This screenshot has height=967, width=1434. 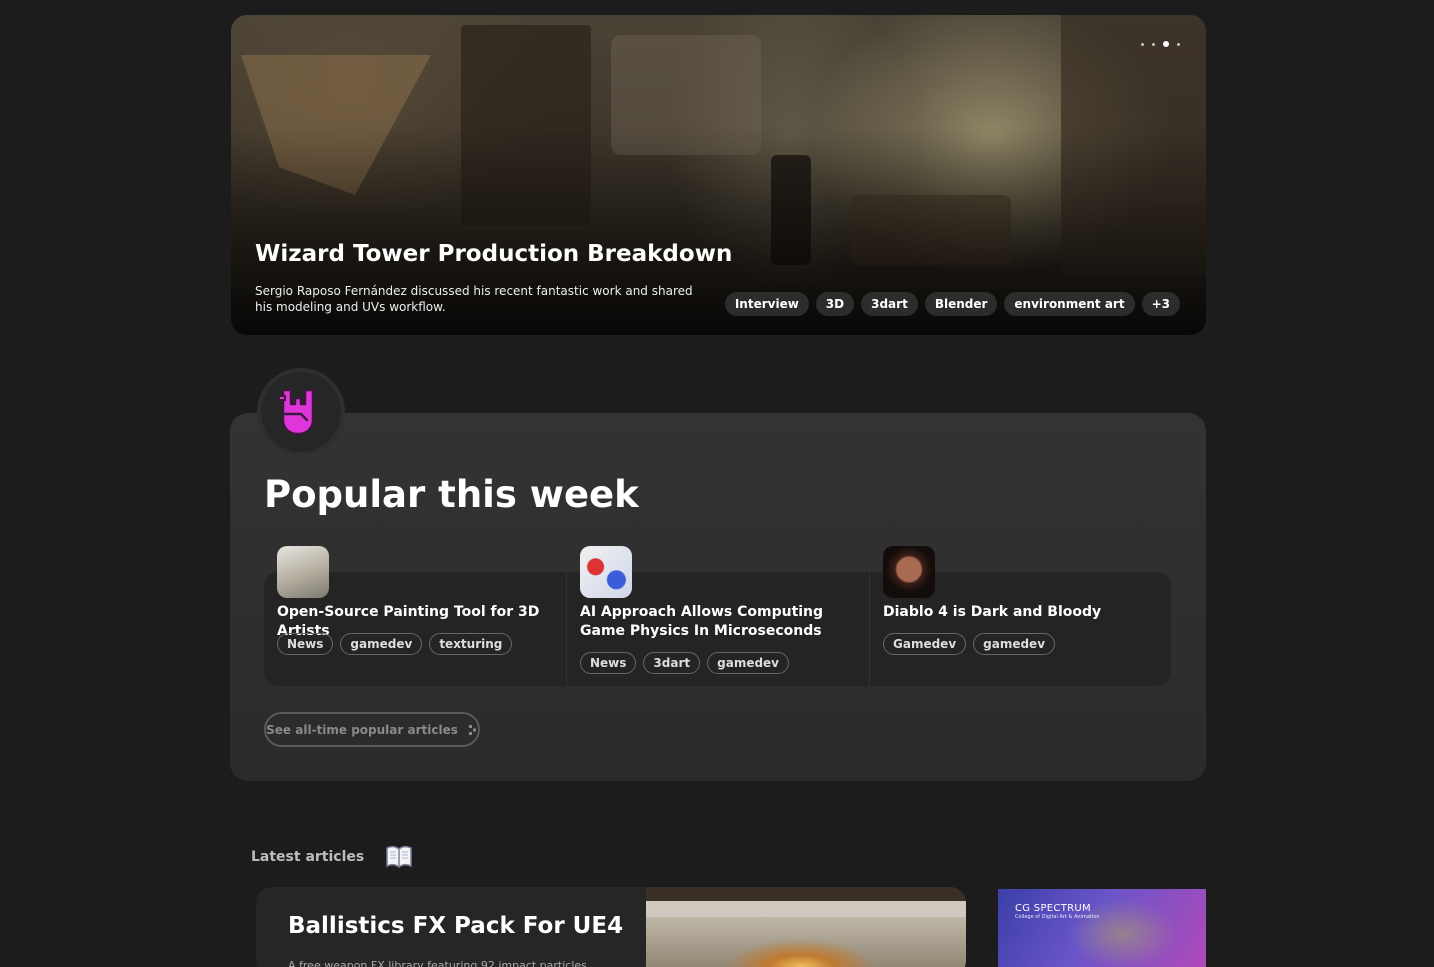 I want to click on article-tag: texturing, so click(x=471, y=644).